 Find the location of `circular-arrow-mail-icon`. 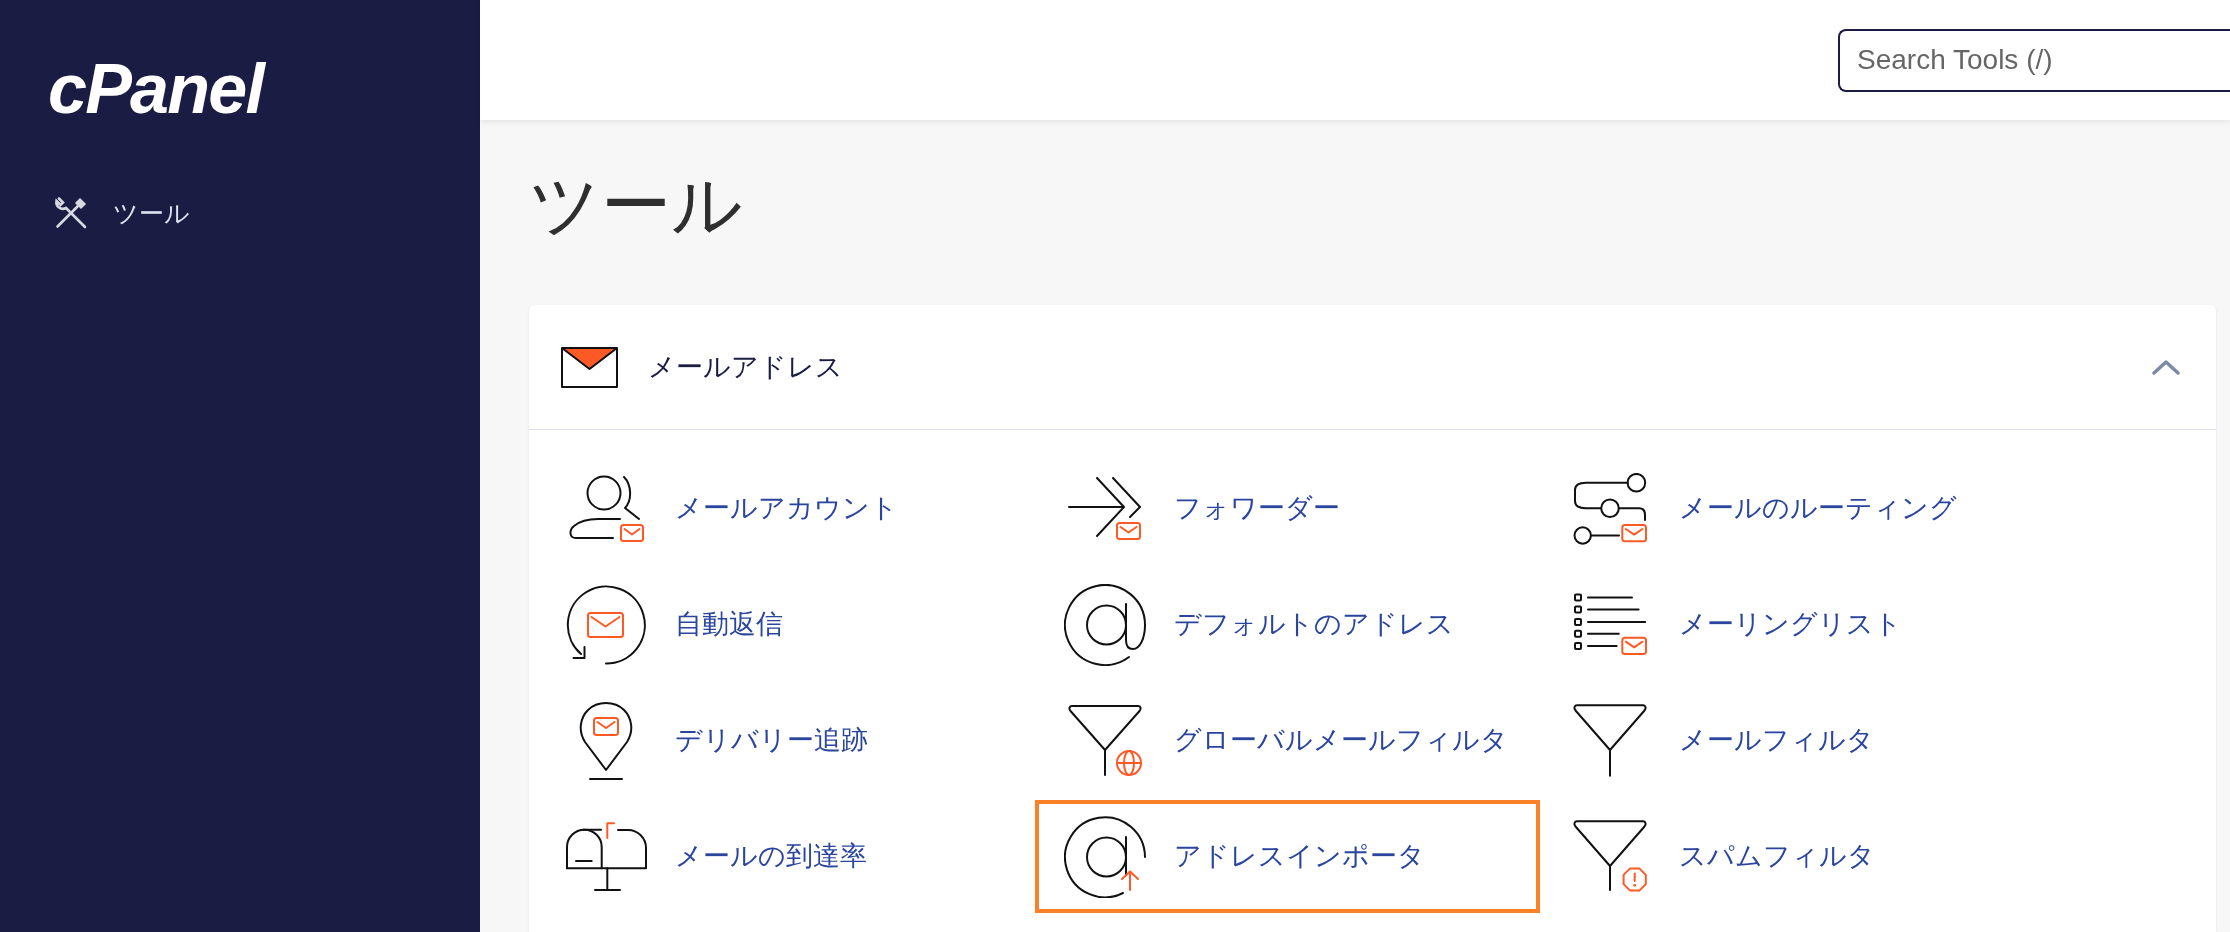

circular-arrow-mail-icon is located at coordinates (606, 624).